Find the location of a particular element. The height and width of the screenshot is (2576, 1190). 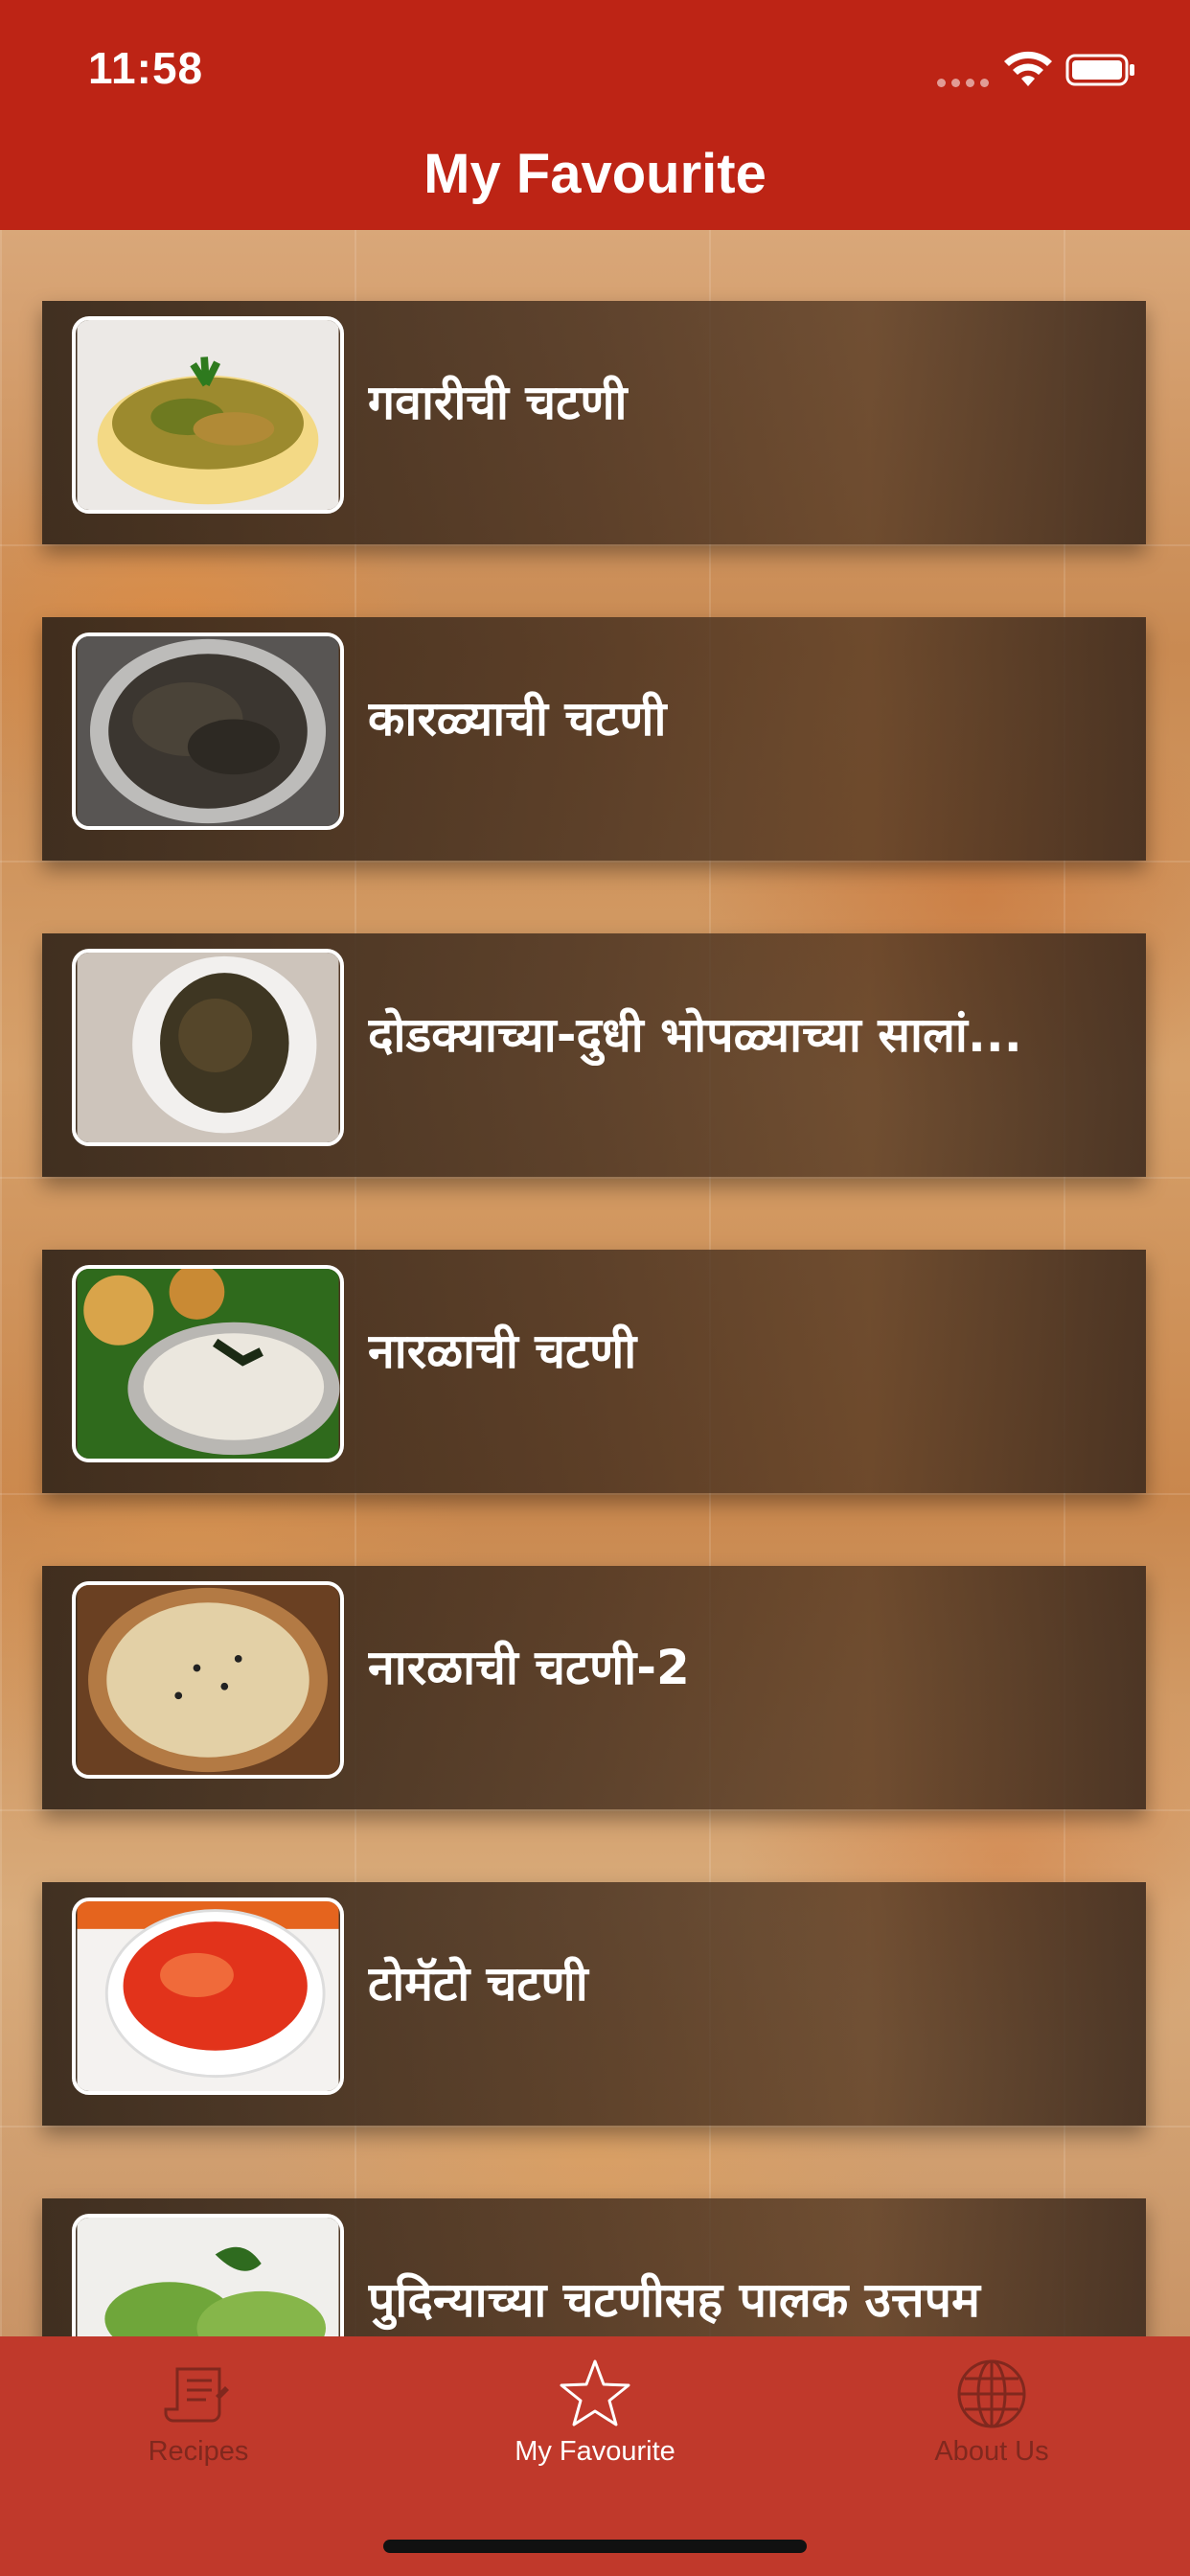

tomato-chutney-photo is located at coordinates (208, 1996).